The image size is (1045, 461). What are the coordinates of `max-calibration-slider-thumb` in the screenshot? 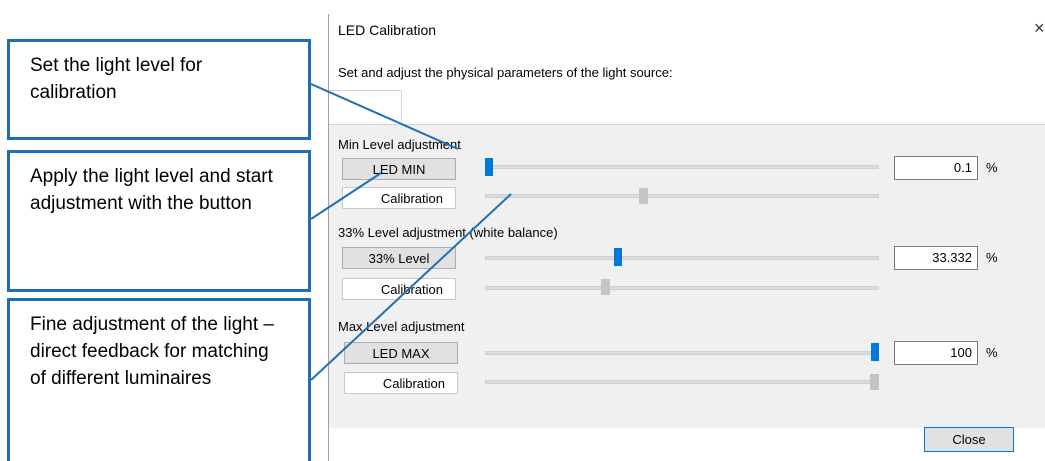 It's located at (874, 382).